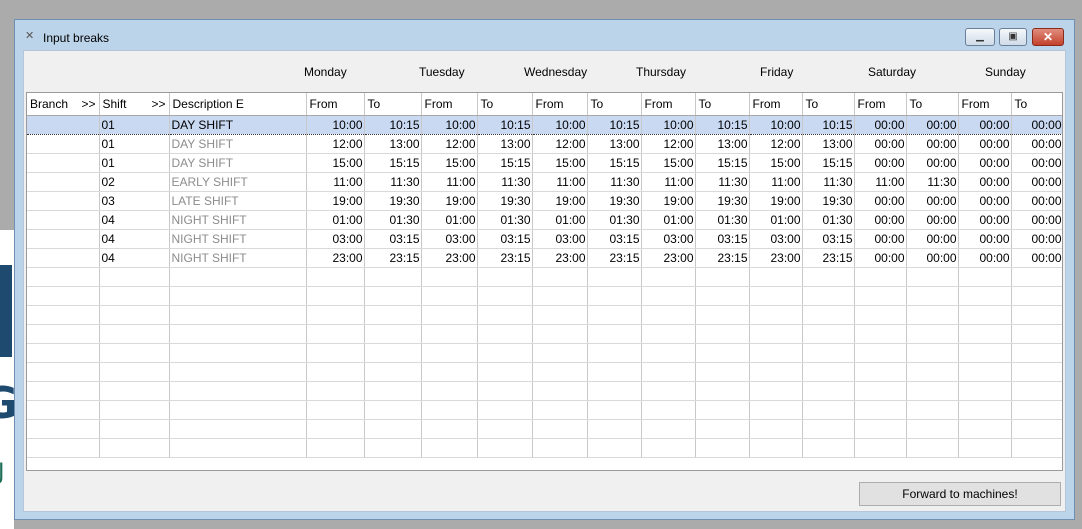 Image resolution: width=1082 pixels, height=529 pixels. I want to click on cell-shift: 01, so click(134, 124).